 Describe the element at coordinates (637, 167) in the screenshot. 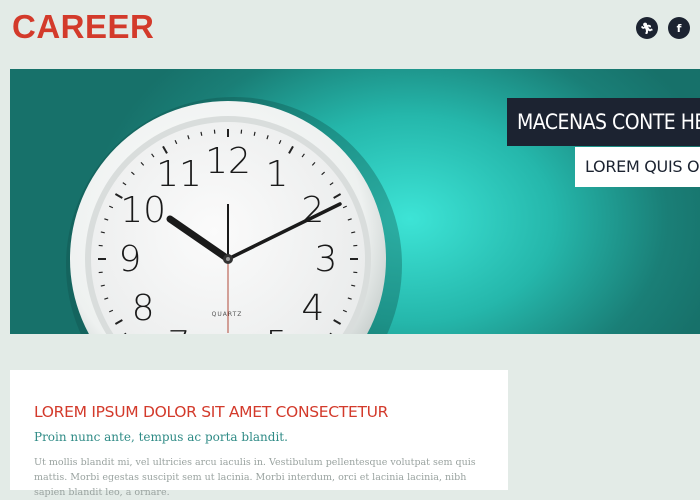

I see `hero-caption-secondary: LOREM QUIS ORCI` at that location.